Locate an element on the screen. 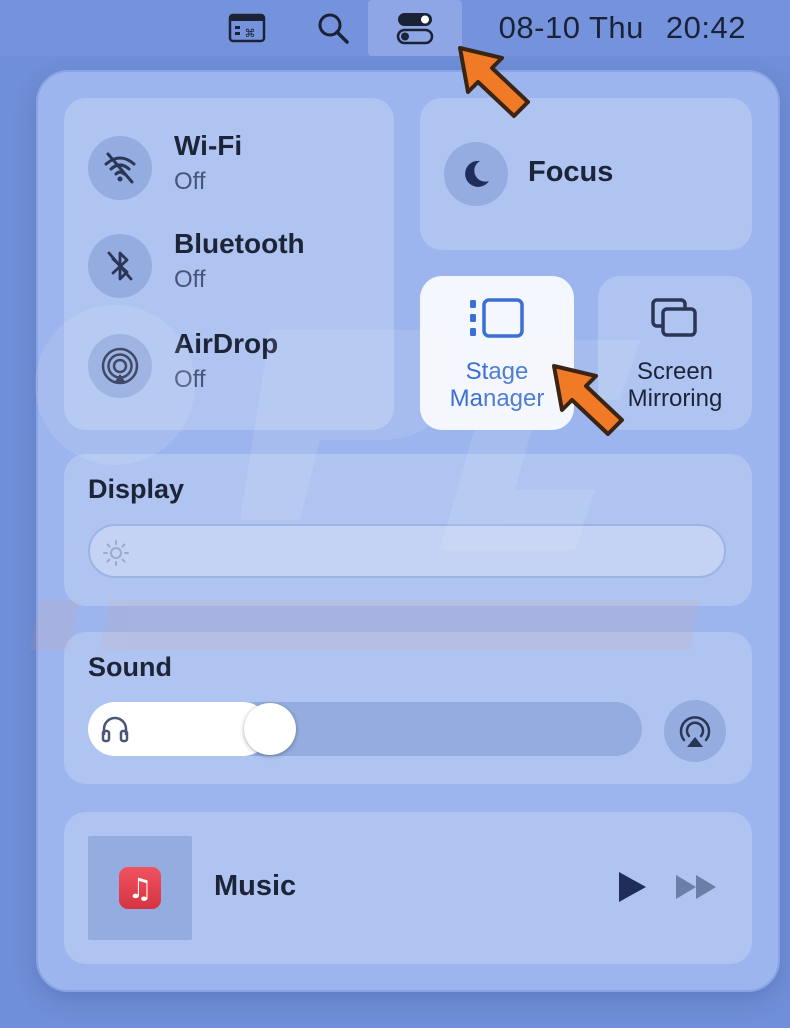 The width and height of the screenshot is (790, 1028). volume-knob is located at coordinates (270, 729).